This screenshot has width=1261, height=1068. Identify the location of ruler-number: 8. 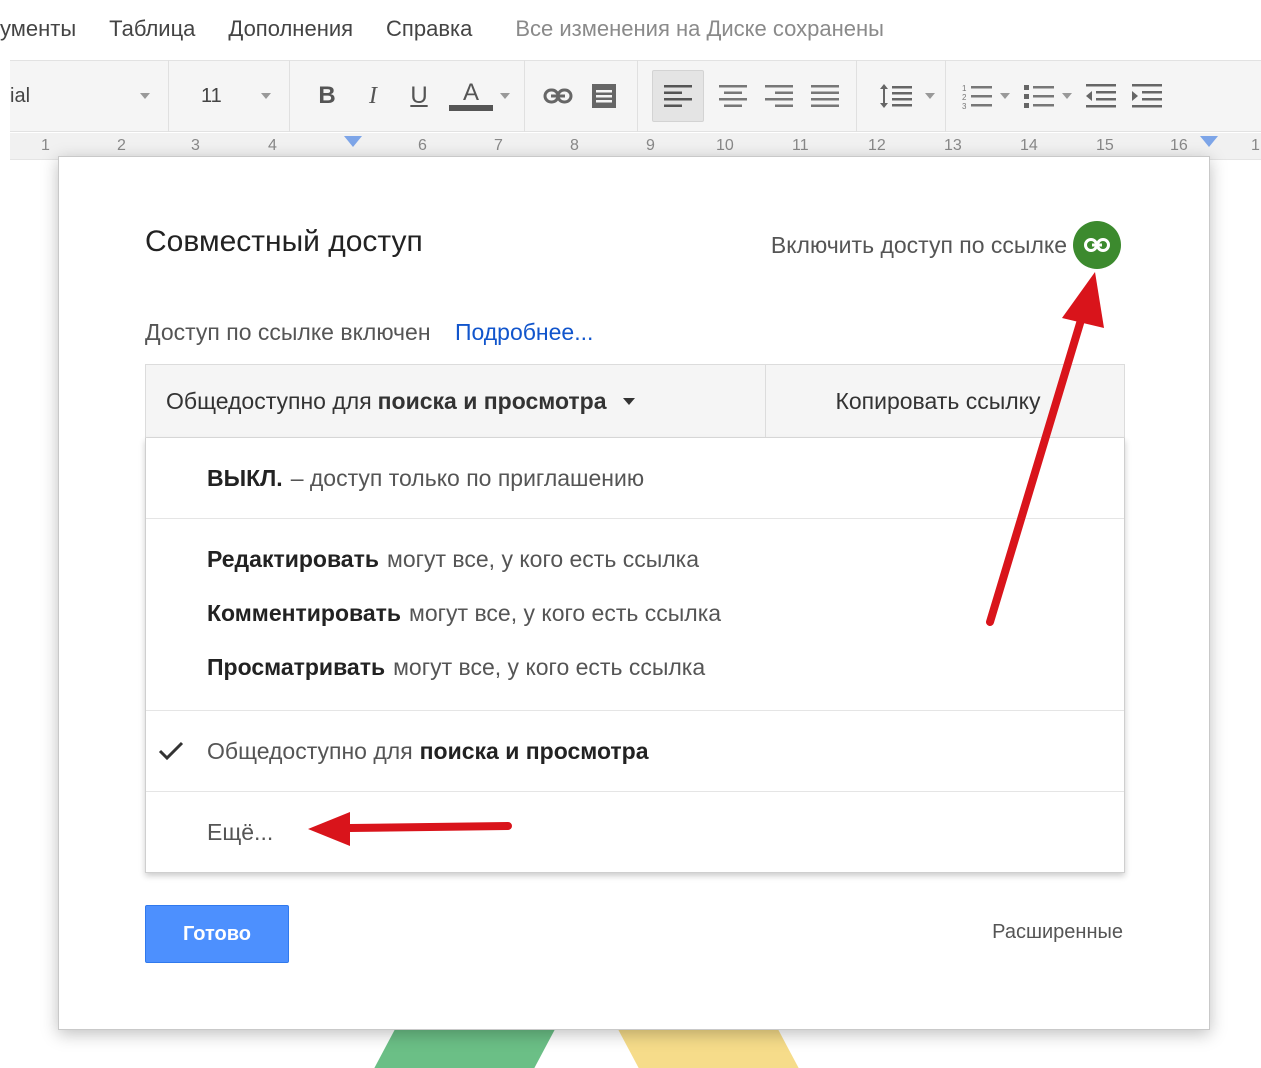
(574, 145).